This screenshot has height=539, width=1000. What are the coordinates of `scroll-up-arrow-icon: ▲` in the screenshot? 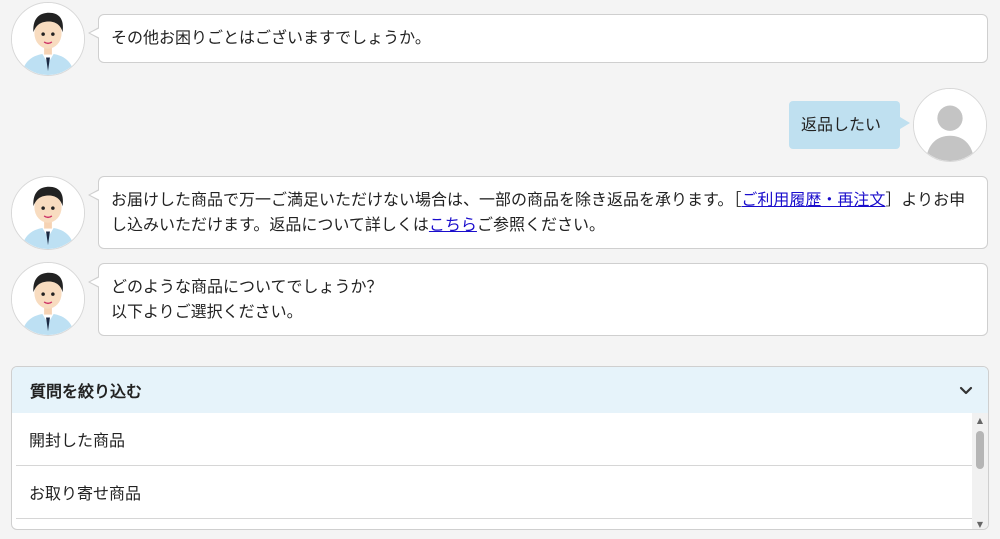 It's located at (980, 420).